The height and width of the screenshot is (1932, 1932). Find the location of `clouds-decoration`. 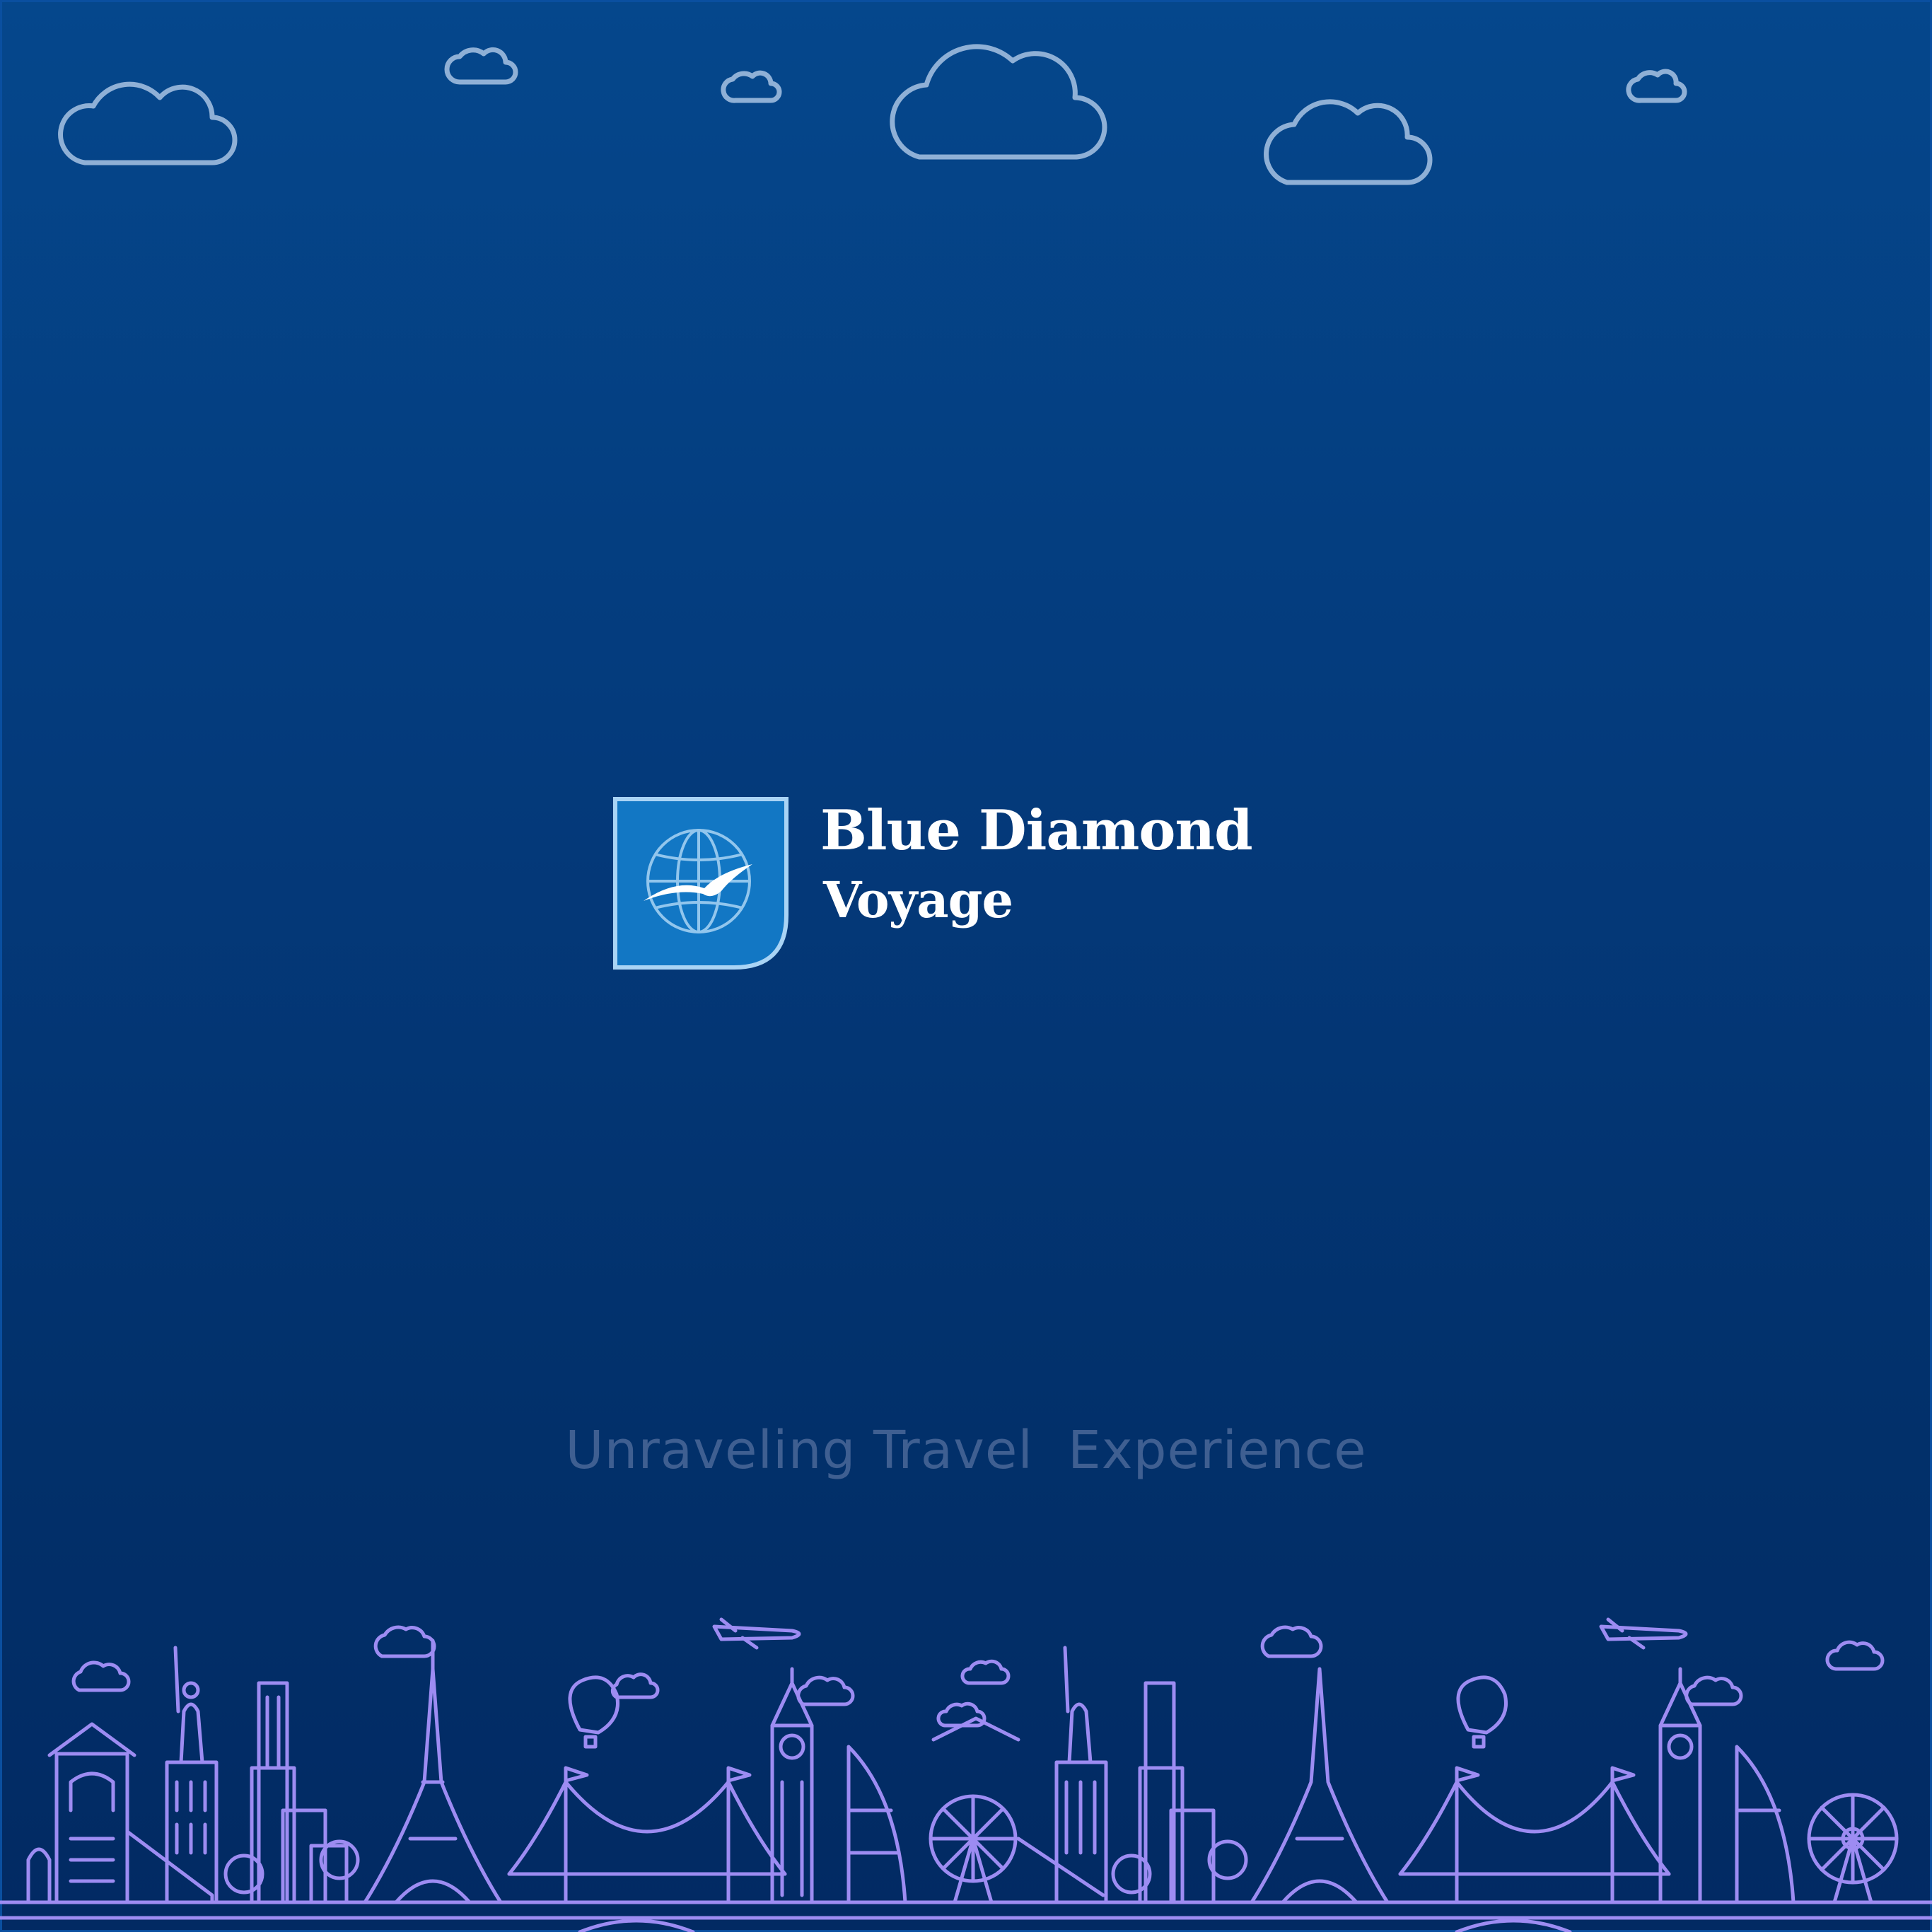

clouds-decoration is located at coordinates (872, 114).